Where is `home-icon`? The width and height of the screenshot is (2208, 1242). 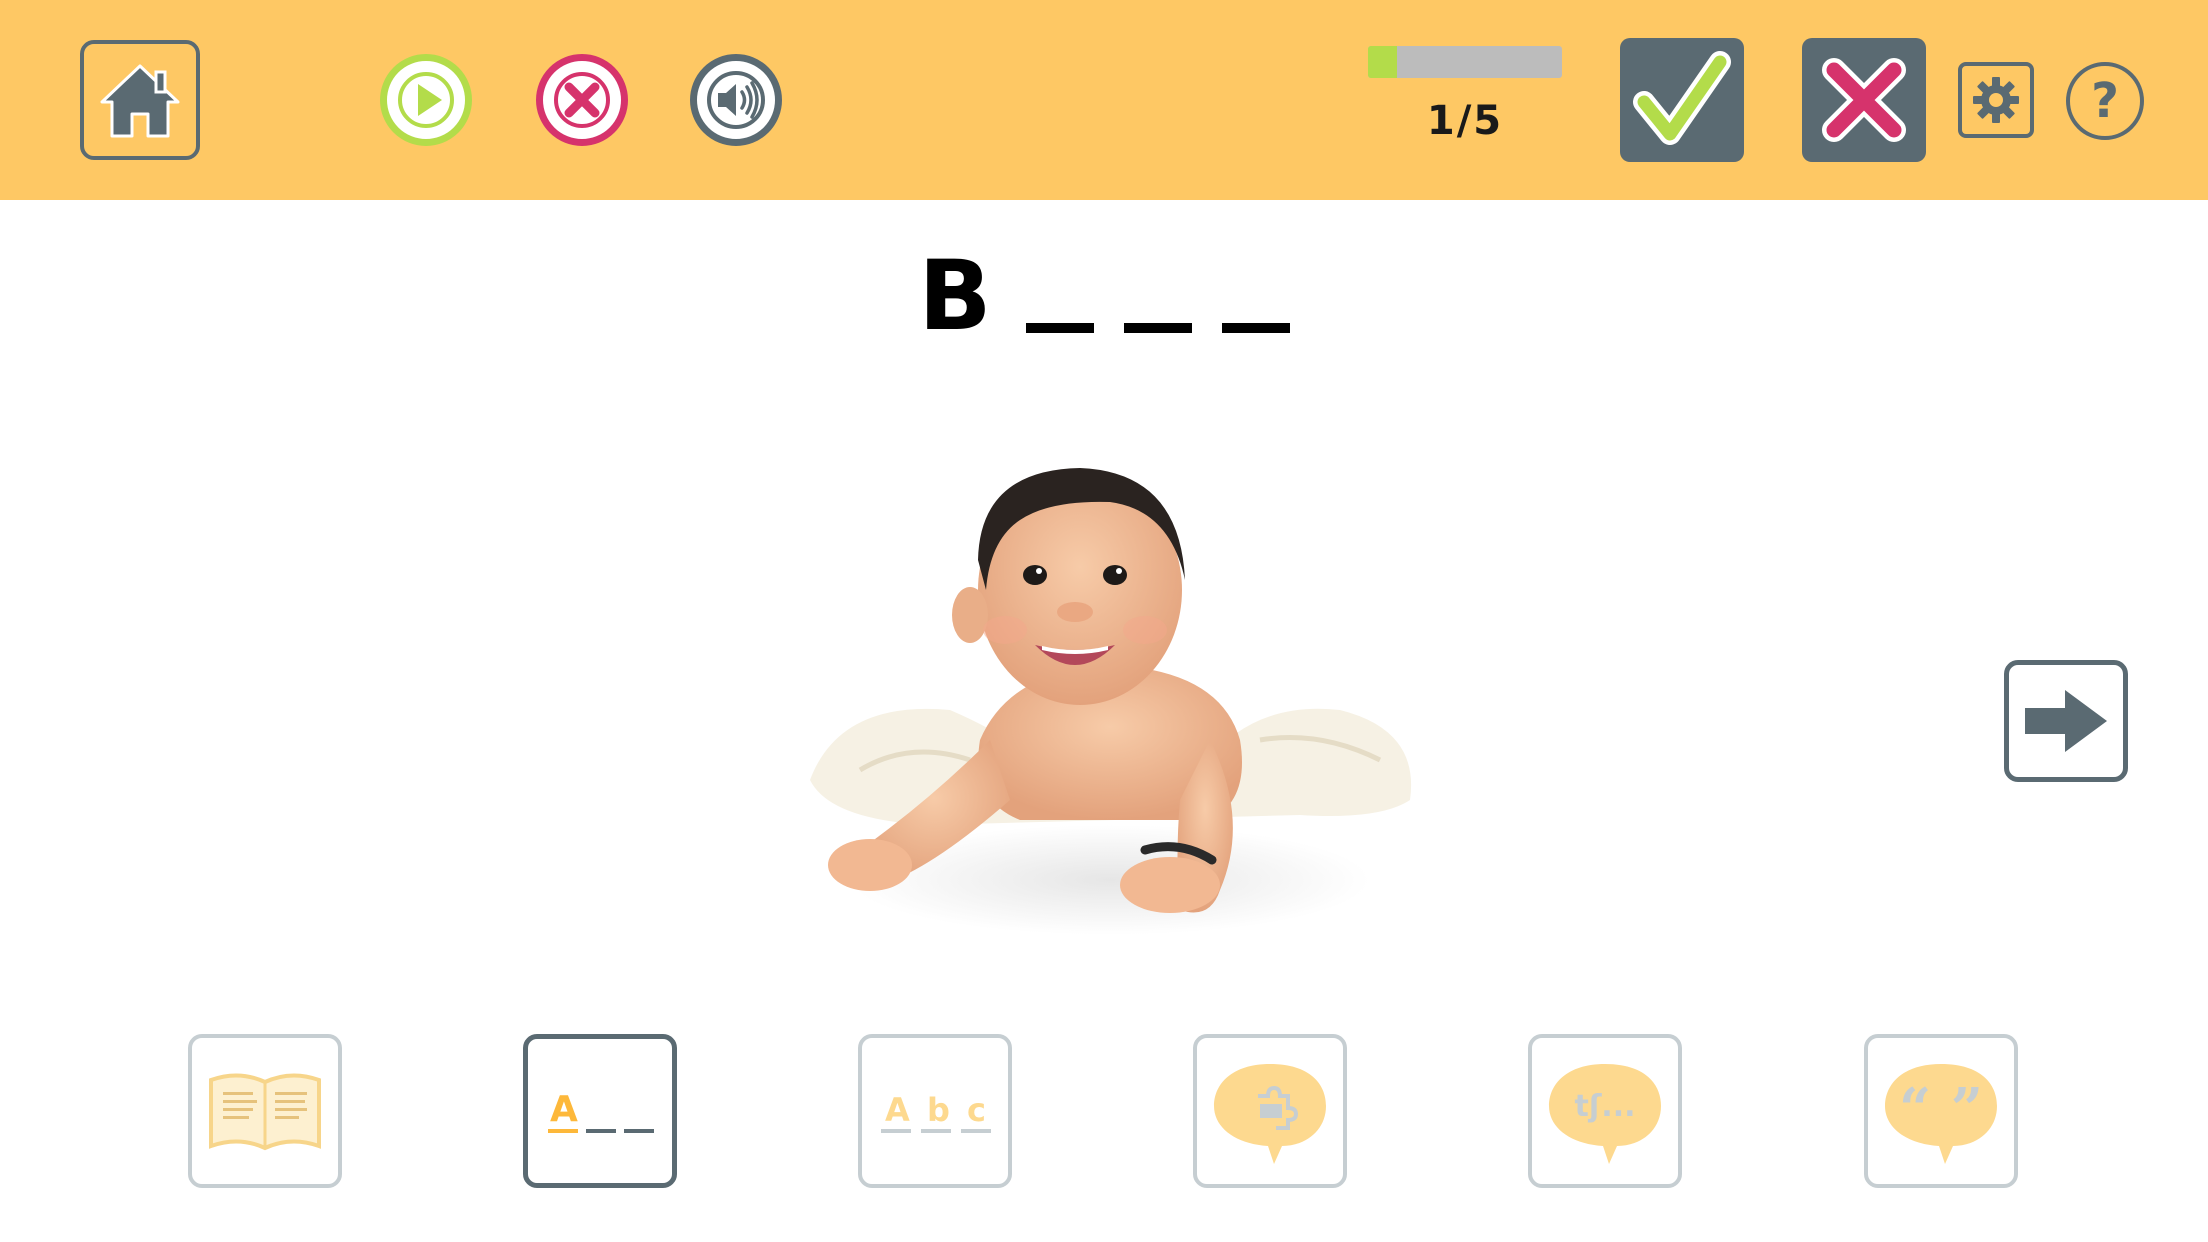 home-icon is located at coordinates (140, 101).